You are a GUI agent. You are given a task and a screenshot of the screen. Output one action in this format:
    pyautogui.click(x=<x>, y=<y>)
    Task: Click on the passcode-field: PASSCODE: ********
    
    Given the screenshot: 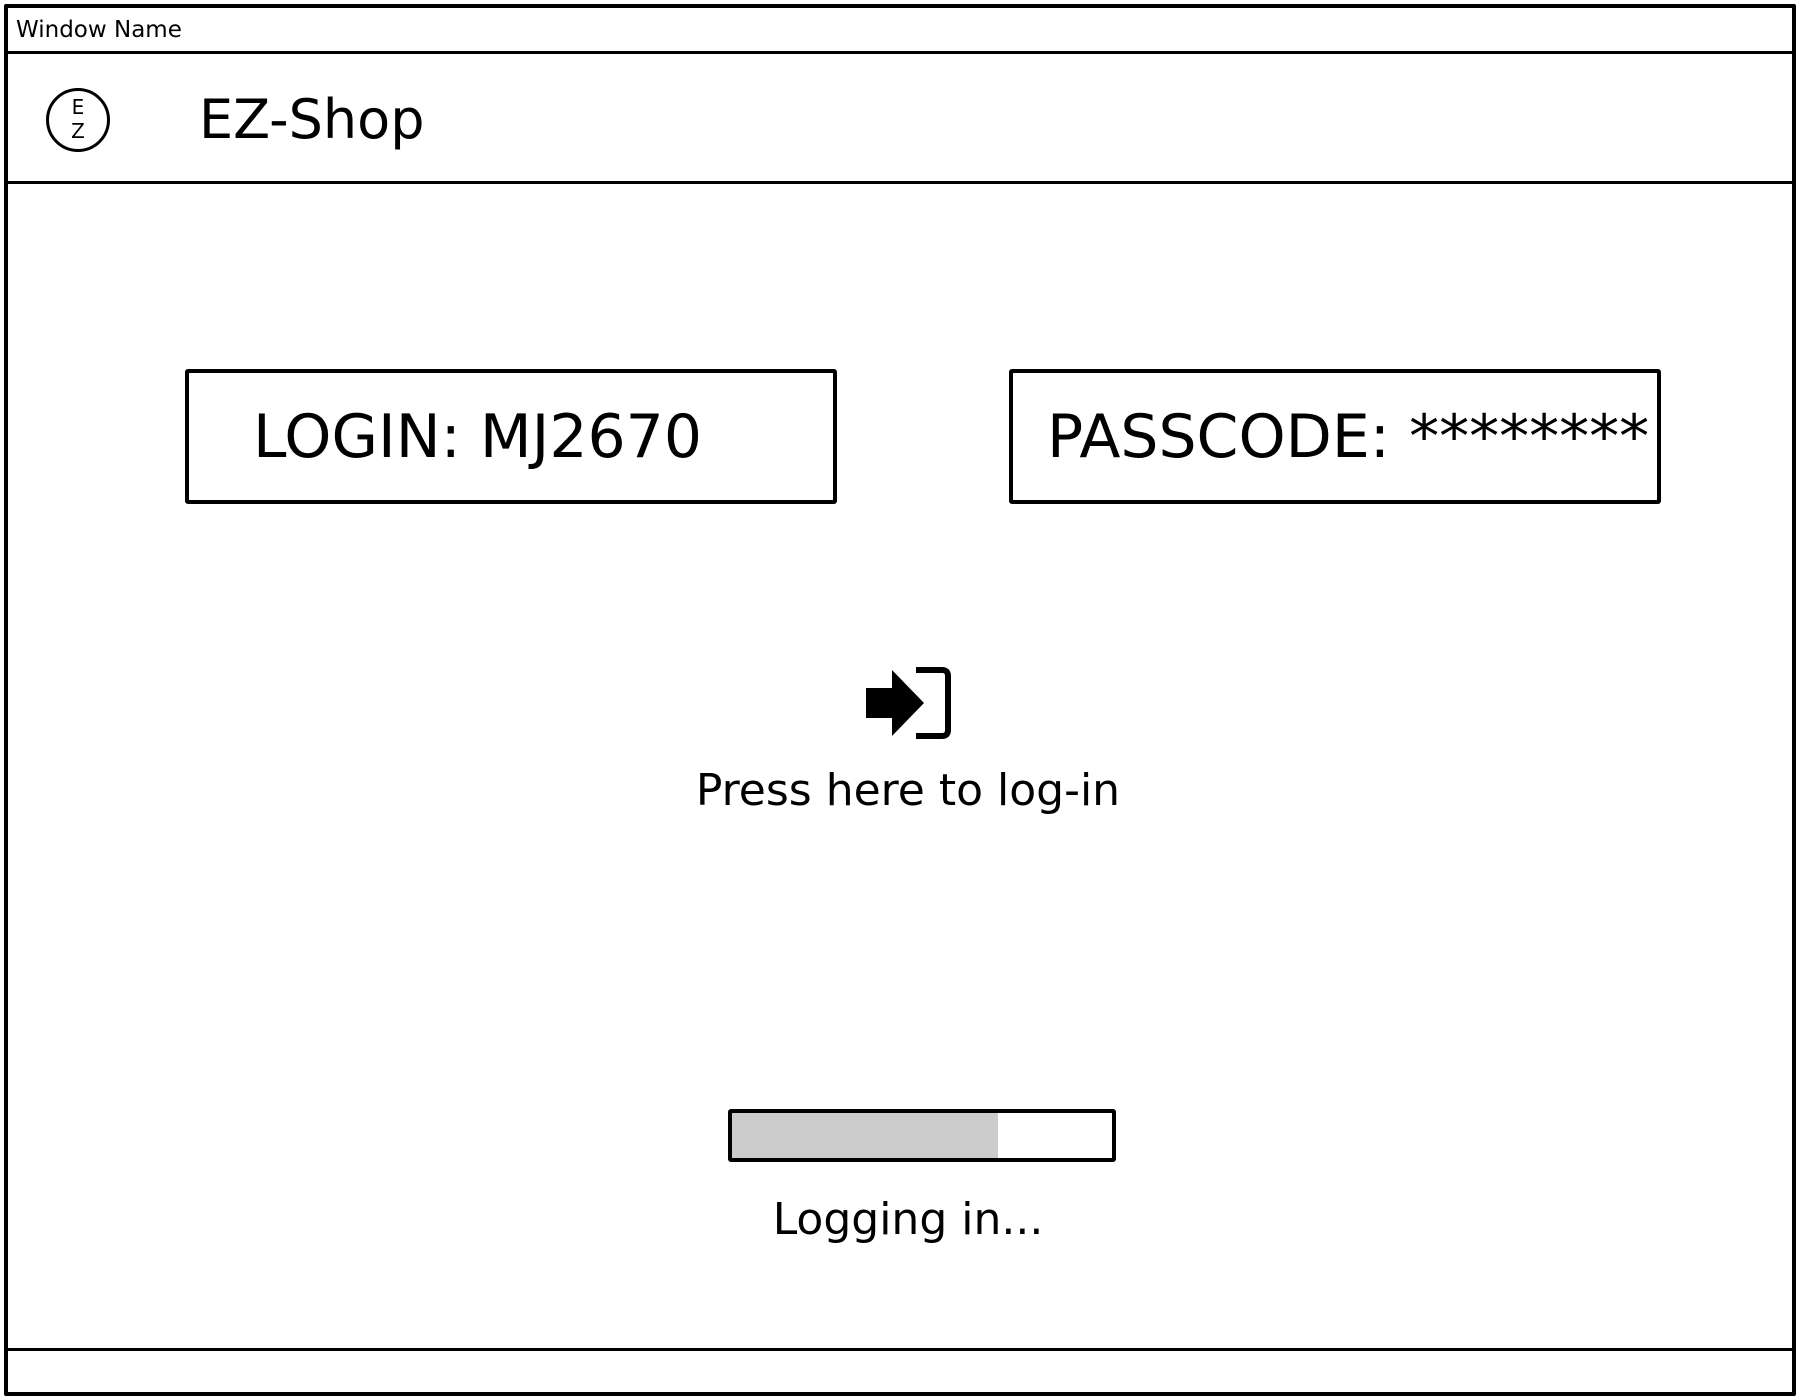 What is the action you would take?
    pyautogui.click(x=1335, y=436)
    